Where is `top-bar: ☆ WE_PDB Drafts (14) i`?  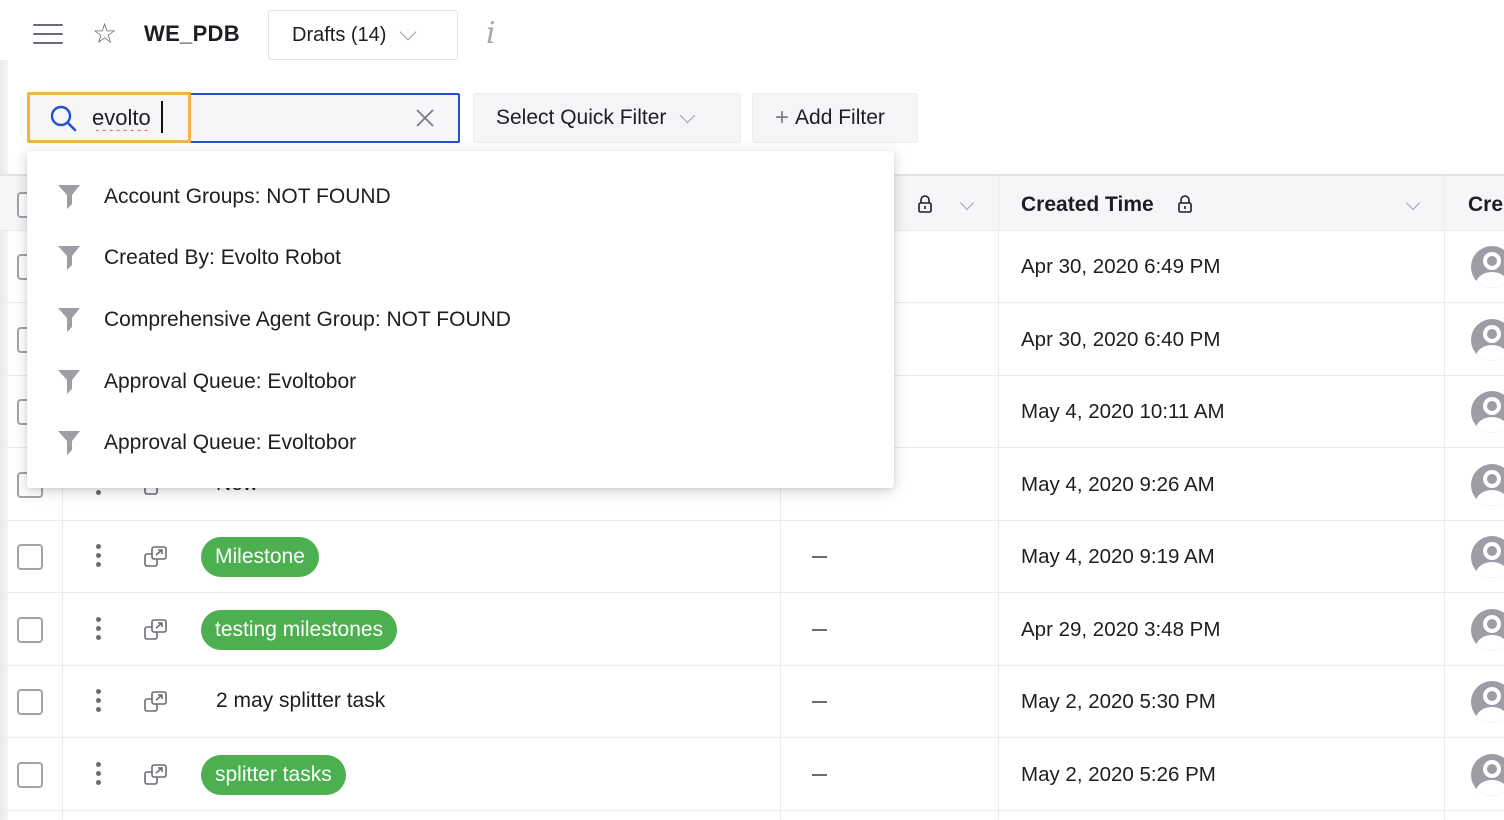
top-bar: ☆ WE_PDB Drafts (14) i is located at coordinates (752, 35).